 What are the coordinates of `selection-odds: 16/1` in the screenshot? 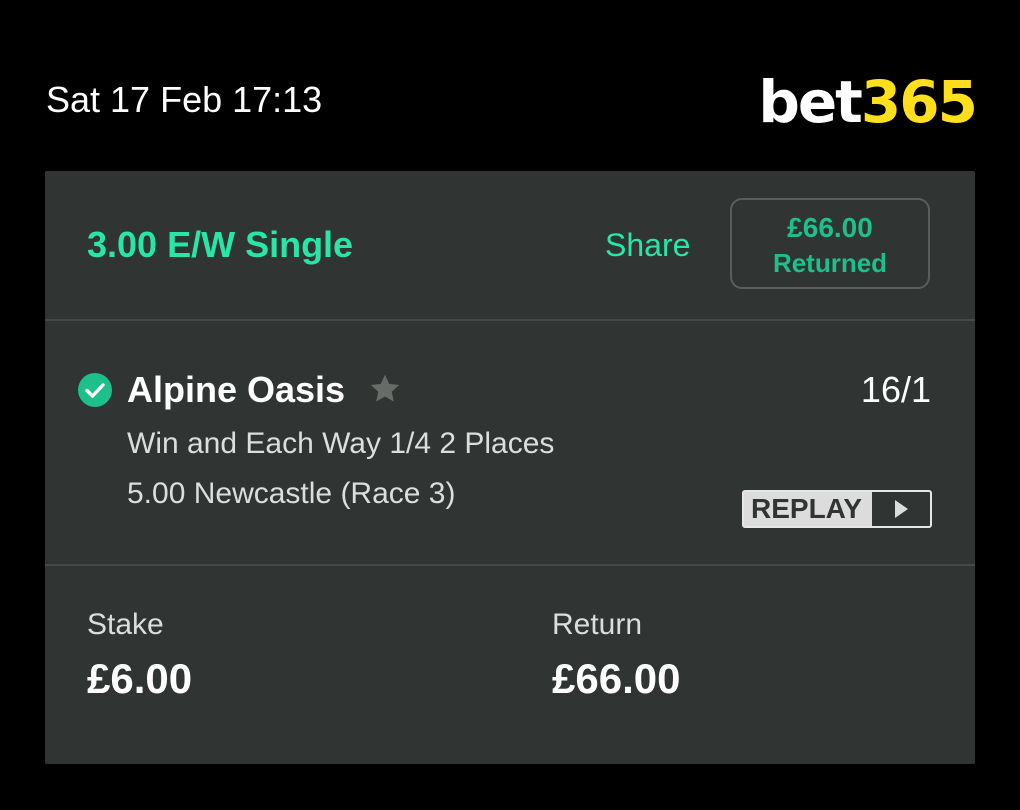 It's located at (895, 389).